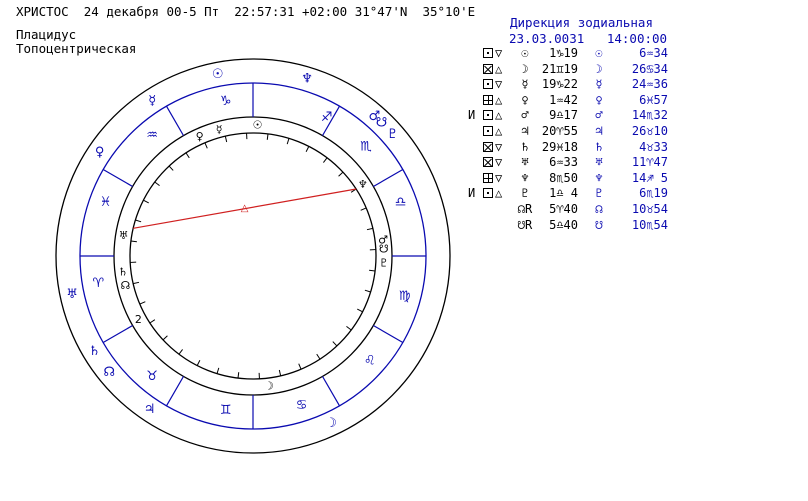  What do you see at coordinates (99, 283) in the screenshot?
I see `zodiac-sign-icon: ♈` at bounding box center [99, 283].